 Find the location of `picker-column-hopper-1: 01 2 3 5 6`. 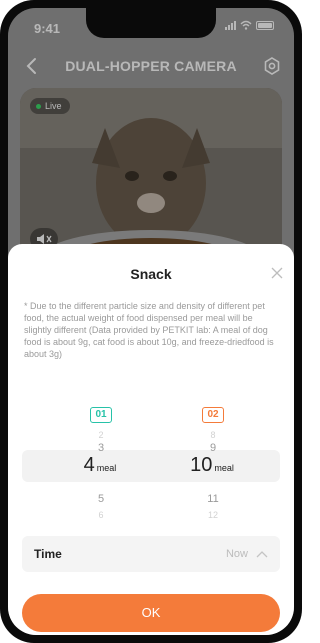

picker-column-hopper-1: 01 2 3 5 6 is located at coordinates (101, 462).